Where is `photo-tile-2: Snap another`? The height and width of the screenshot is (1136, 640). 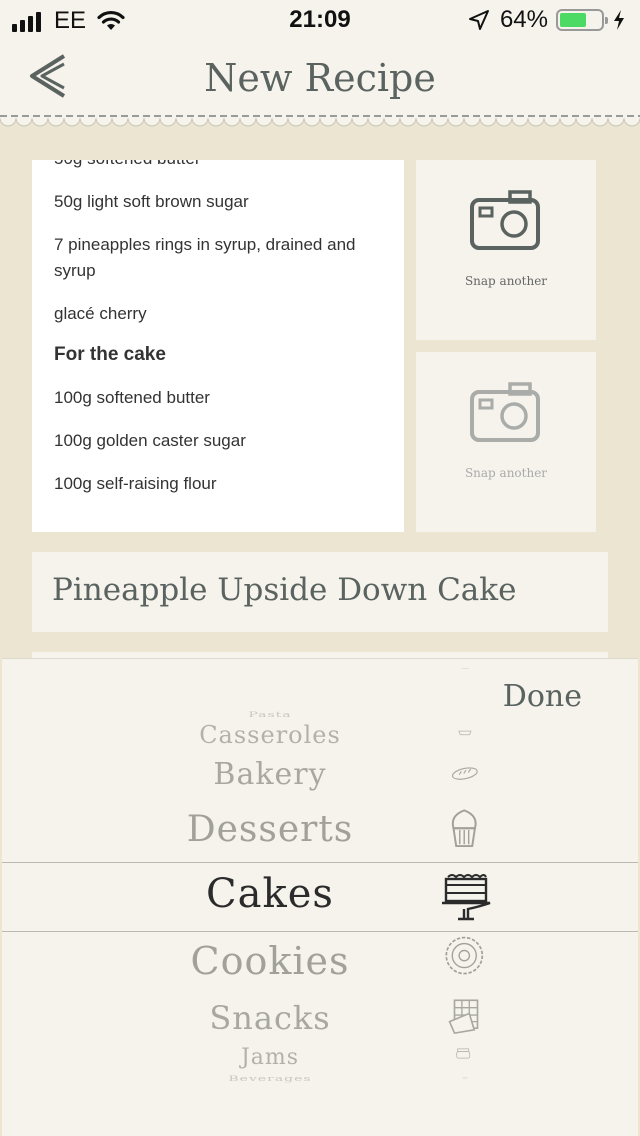 photo-tile-2: Snap another is located at coordinates (506, 442).